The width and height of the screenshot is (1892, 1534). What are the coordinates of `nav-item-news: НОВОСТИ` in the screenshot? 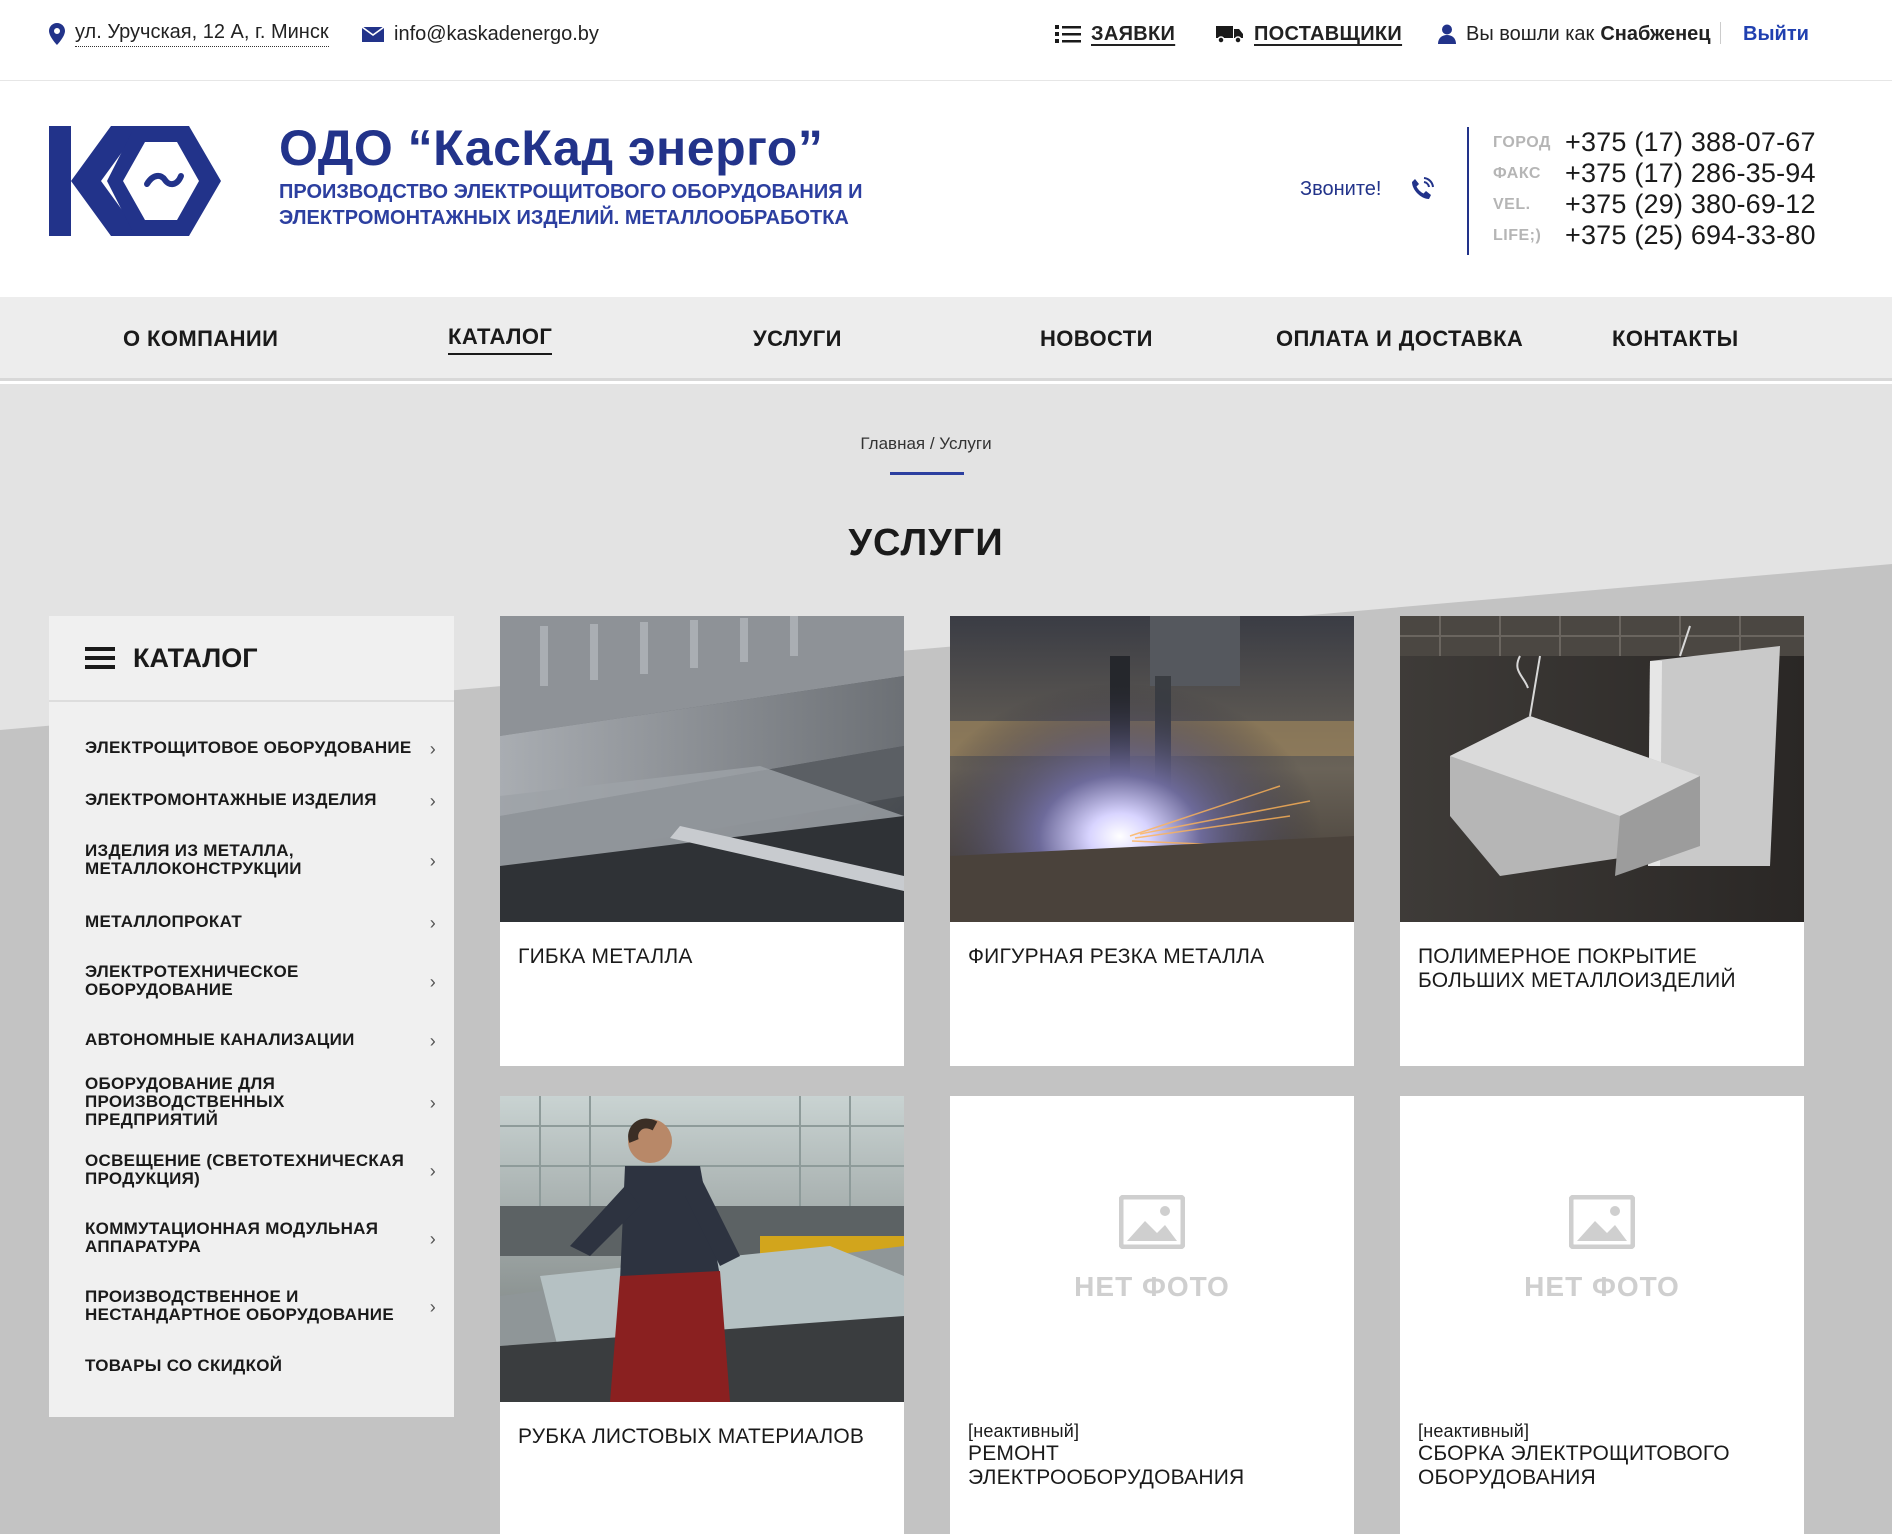 It's located at (1096, 339).